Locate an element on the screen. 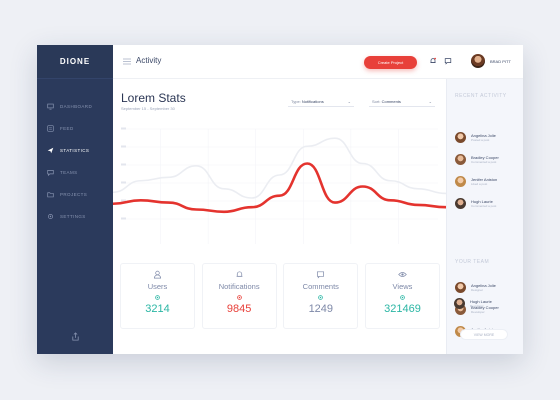  stat-card-users: Users 3214 is located at coordinates (157, 296).